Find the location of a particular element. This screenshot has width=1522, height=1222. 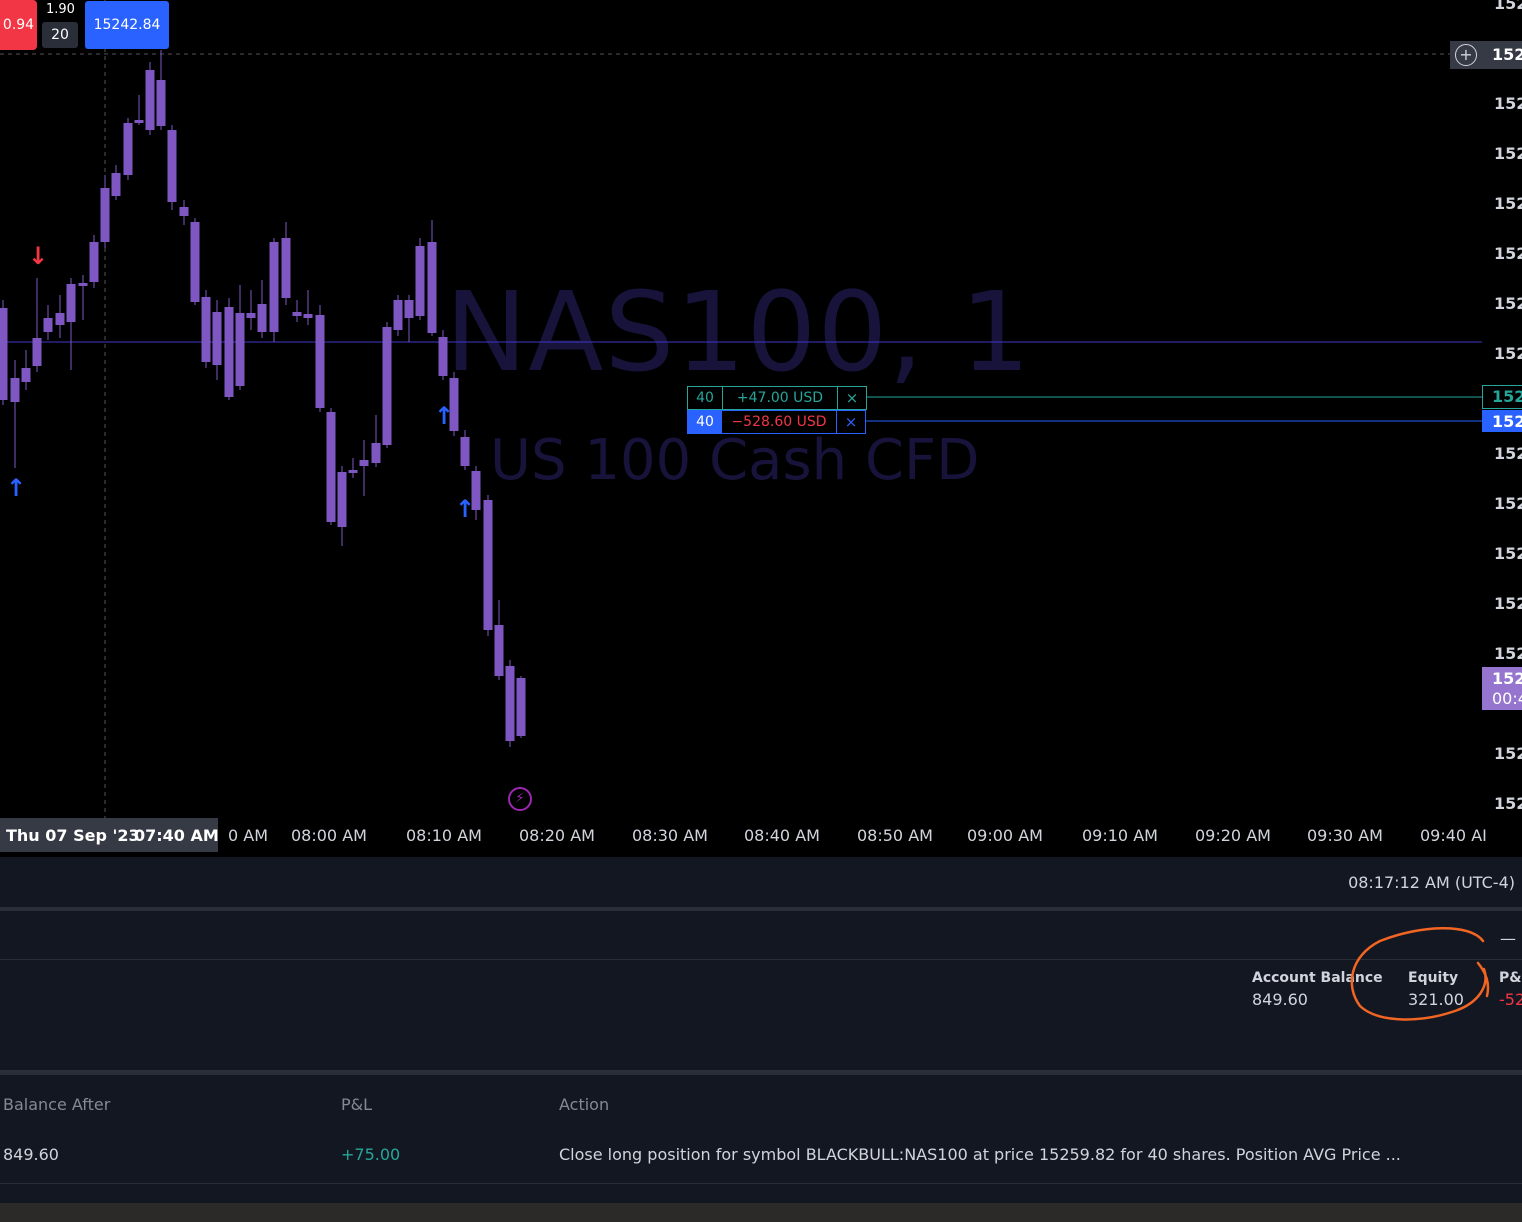

order-price-label: 152 is located at coordinates (1507, 421).